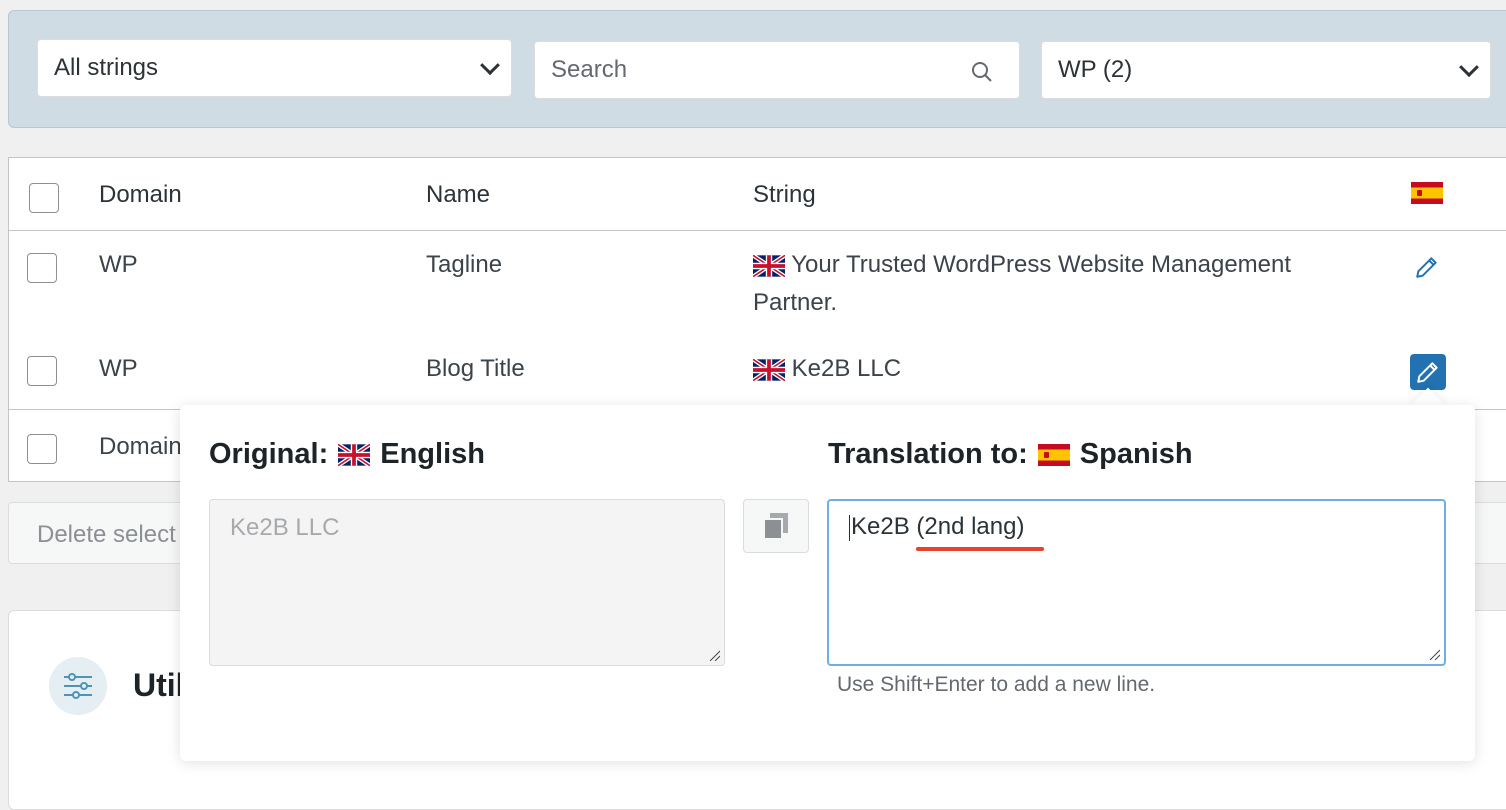 This screenshot has width=1506, height=810. What do you see at coordinates (467, 582) in the screenshot?
I see `original-text-field: Ke2B LLC` at bounding box center [467, 582].